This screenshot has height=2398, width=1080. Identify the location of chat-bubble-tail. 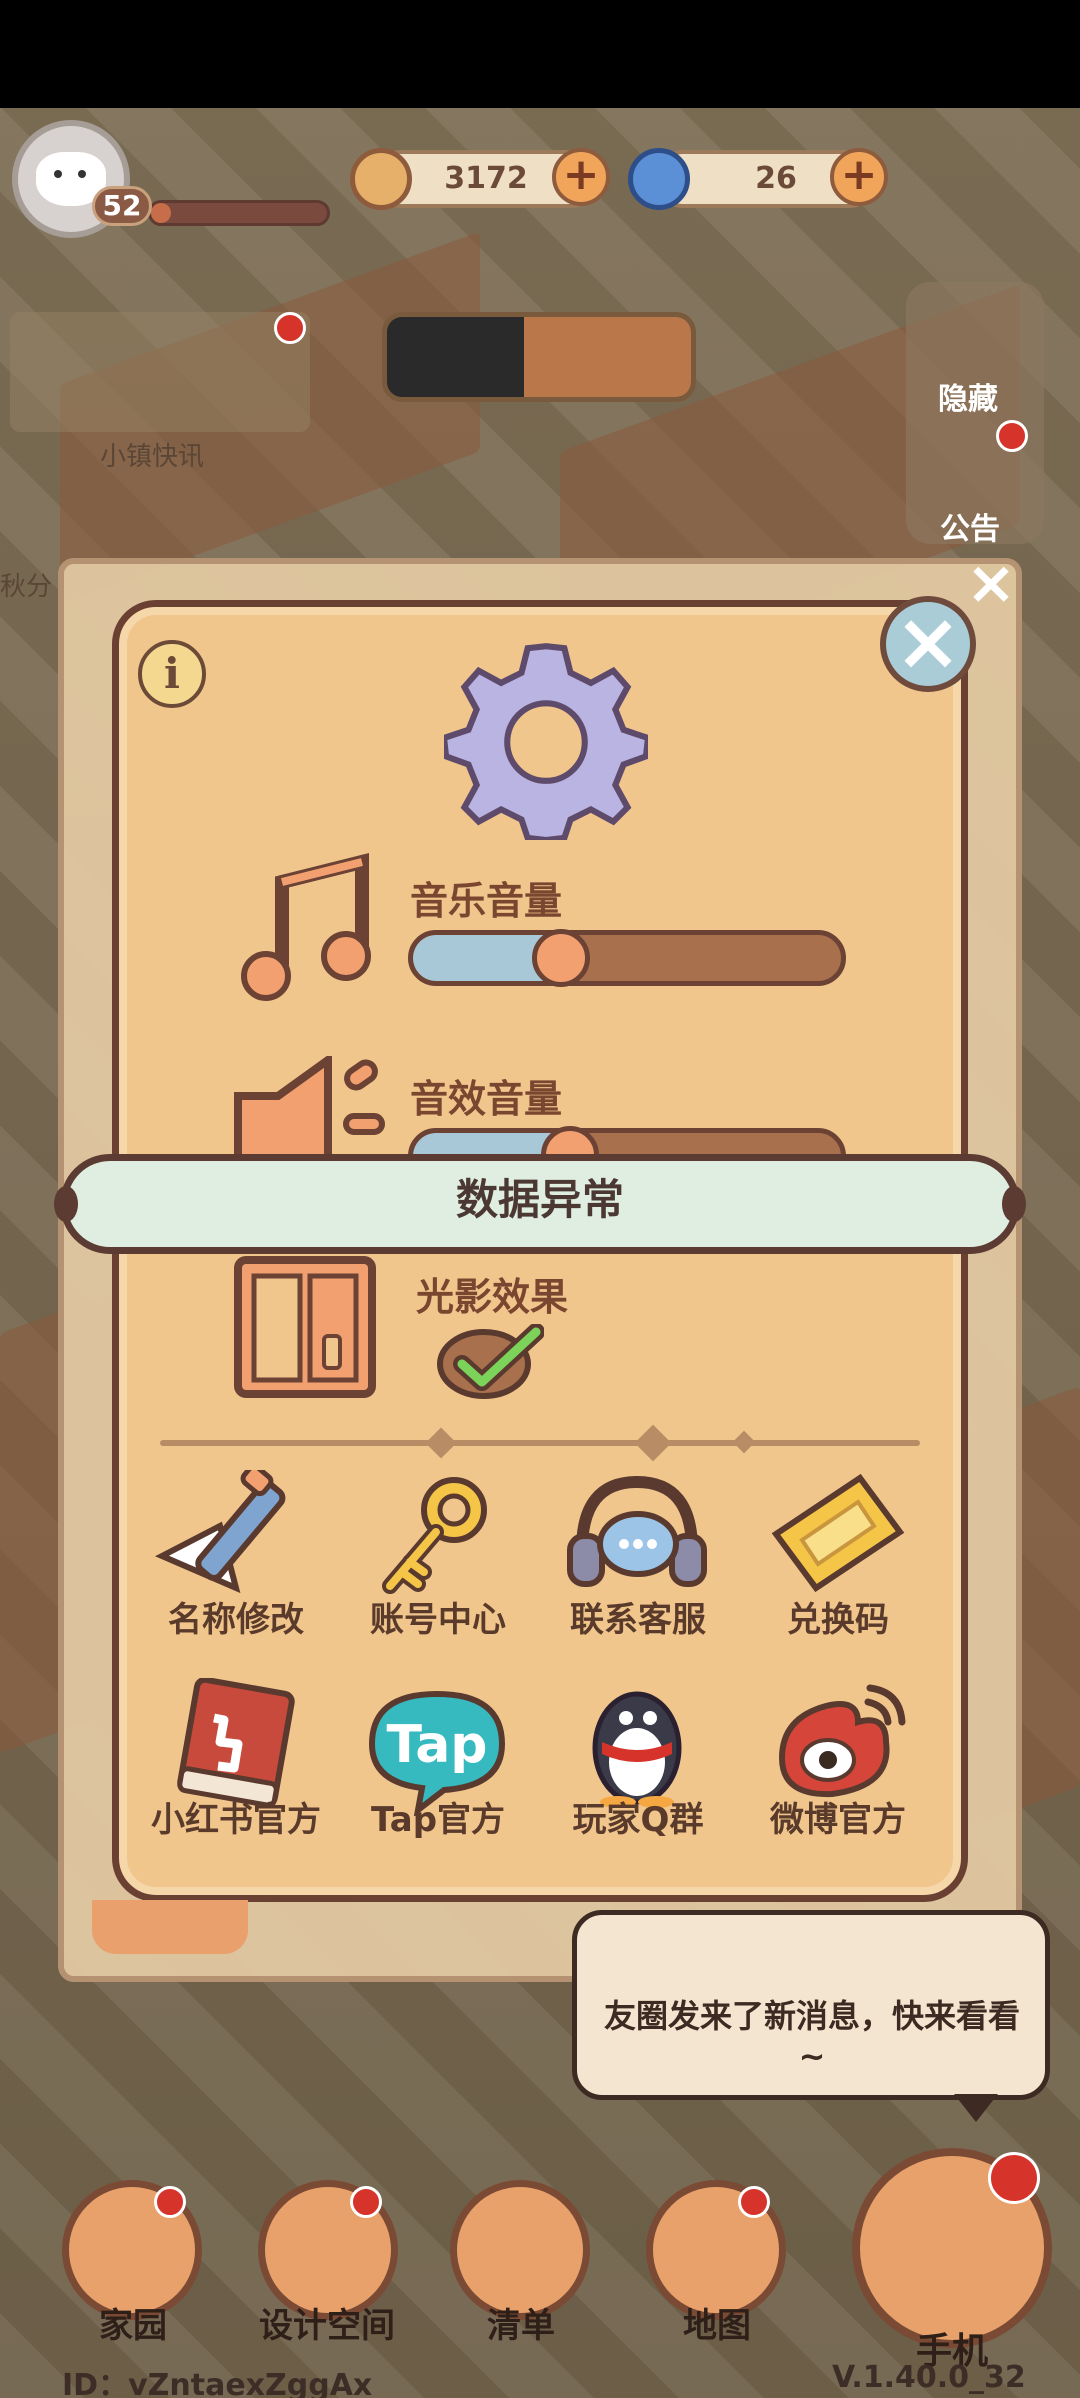
(976, 2108).